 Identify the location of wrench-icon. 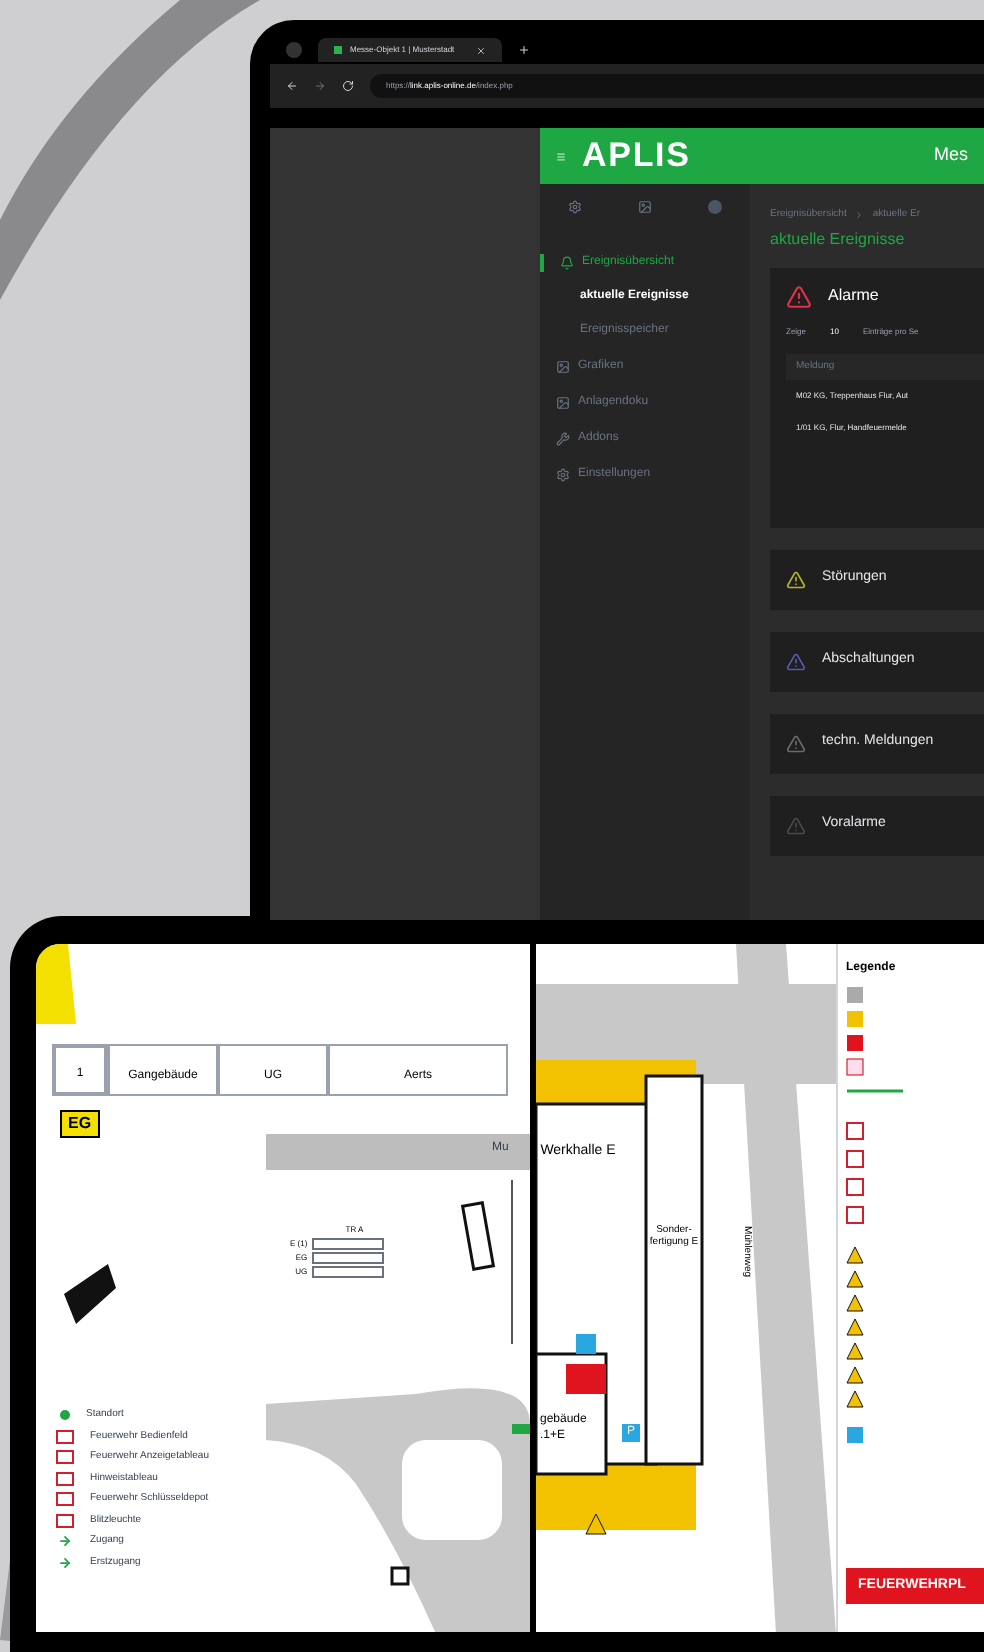
(563, 439).